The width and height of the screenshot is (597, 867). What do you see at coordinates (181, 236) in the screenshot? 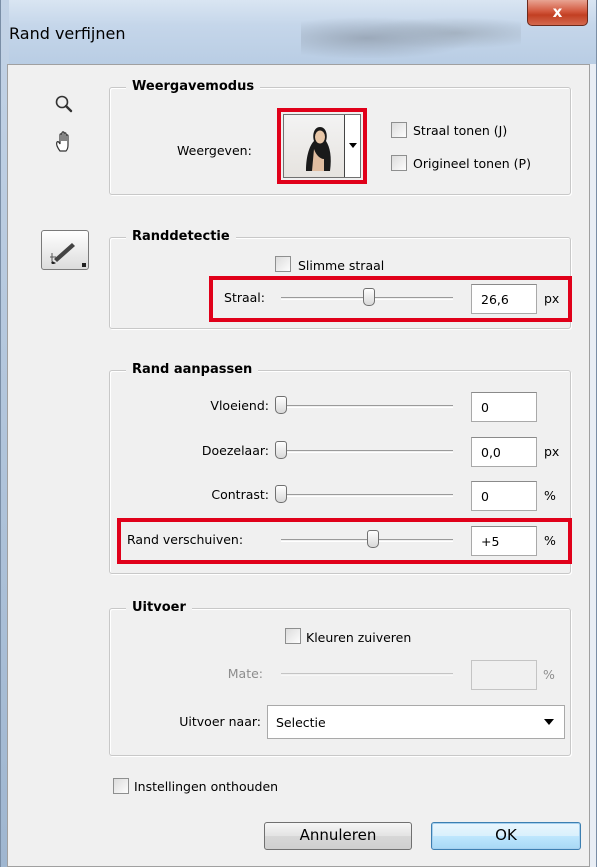
I see `edge-detection-legend: Randdetectie` at bounding box center [181, 236].